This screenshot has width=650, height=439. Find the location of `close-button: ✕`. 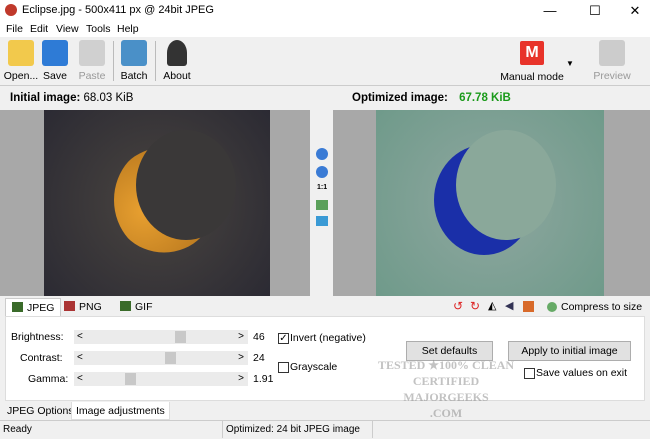

close-button: ✕ is located at coordinates (632, 10).